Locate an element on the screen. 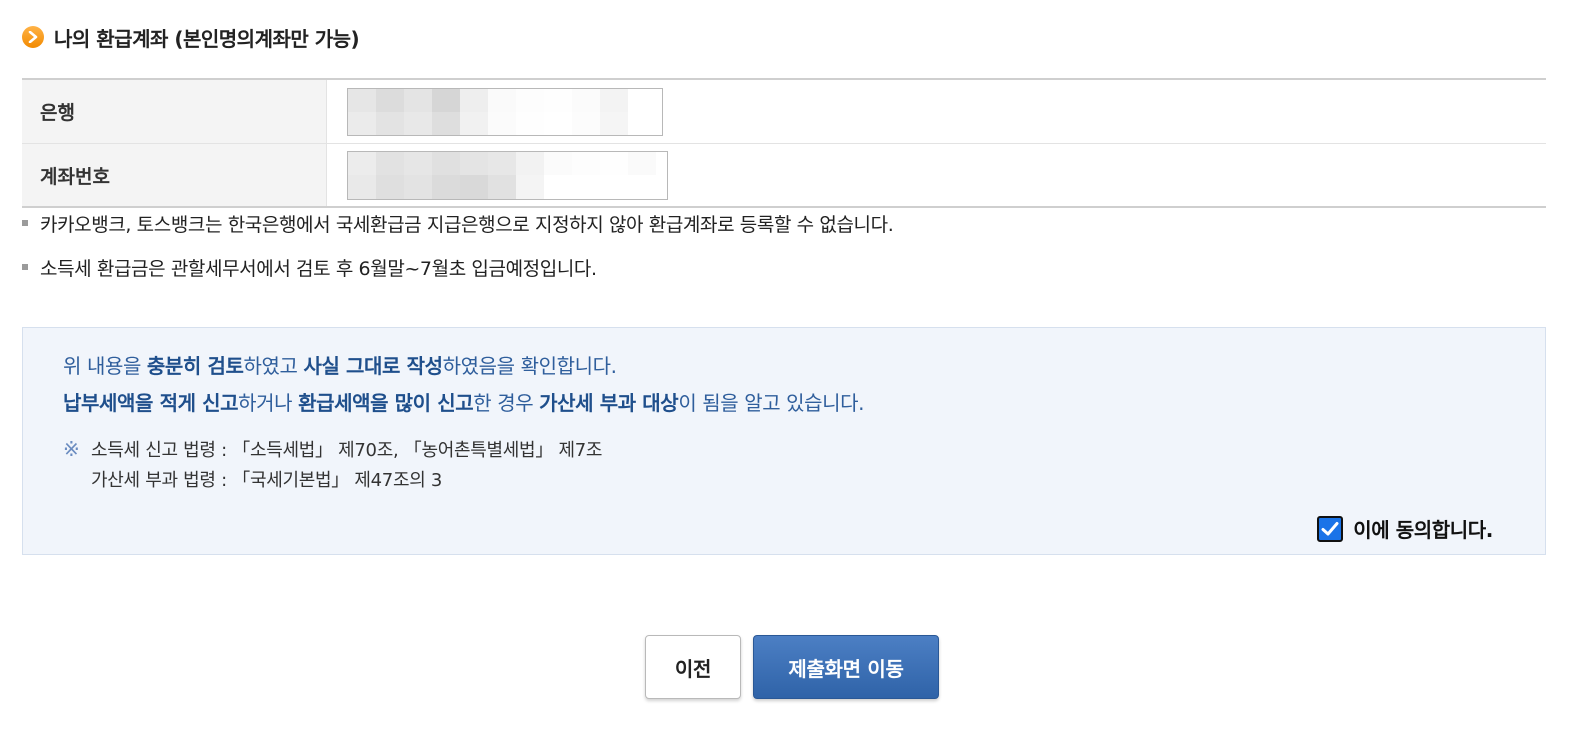 The height and width of the screenshot is (730, 1584). chevron-right-circle-icon is located at coordinates (33, 37).